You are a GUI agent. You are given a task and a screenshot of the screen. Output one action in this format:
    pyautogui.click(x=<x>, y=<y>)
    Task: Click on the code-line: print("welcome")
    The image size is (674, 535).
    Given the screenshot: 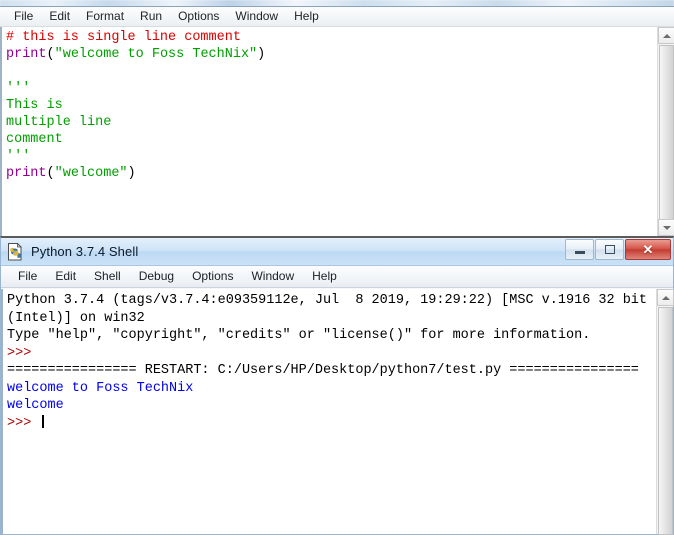 What is the action you would take?
    pyautogui.click(x=331, y=173)
    